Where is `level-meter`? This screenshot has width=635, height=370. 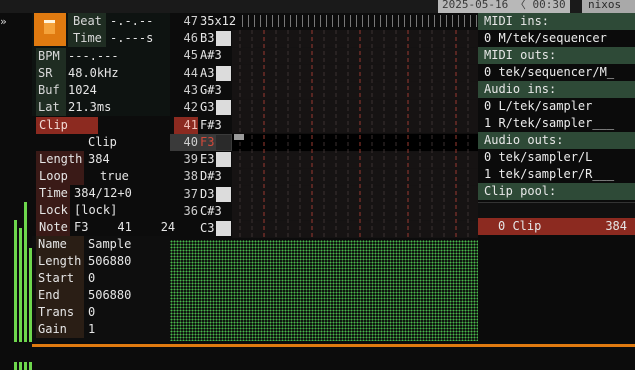 level-meter is located at coordinates (16, 200).